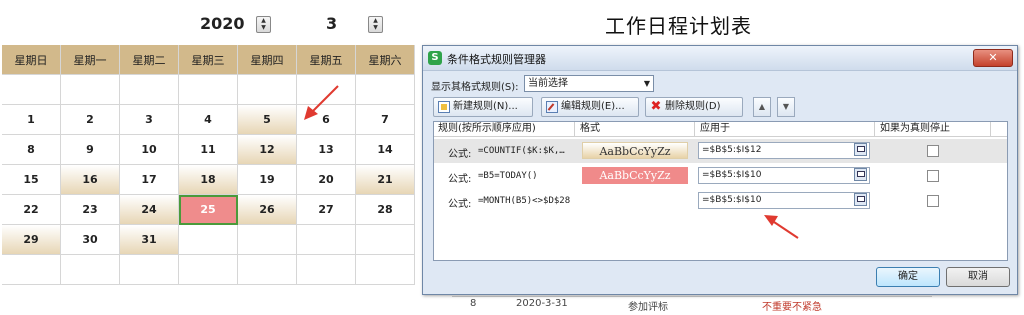 This screenshot has height=315, width=1024. Describe the element at coordinates (31, 210) in the screenshot. I see `calendar-day-cell: 22` at that location.